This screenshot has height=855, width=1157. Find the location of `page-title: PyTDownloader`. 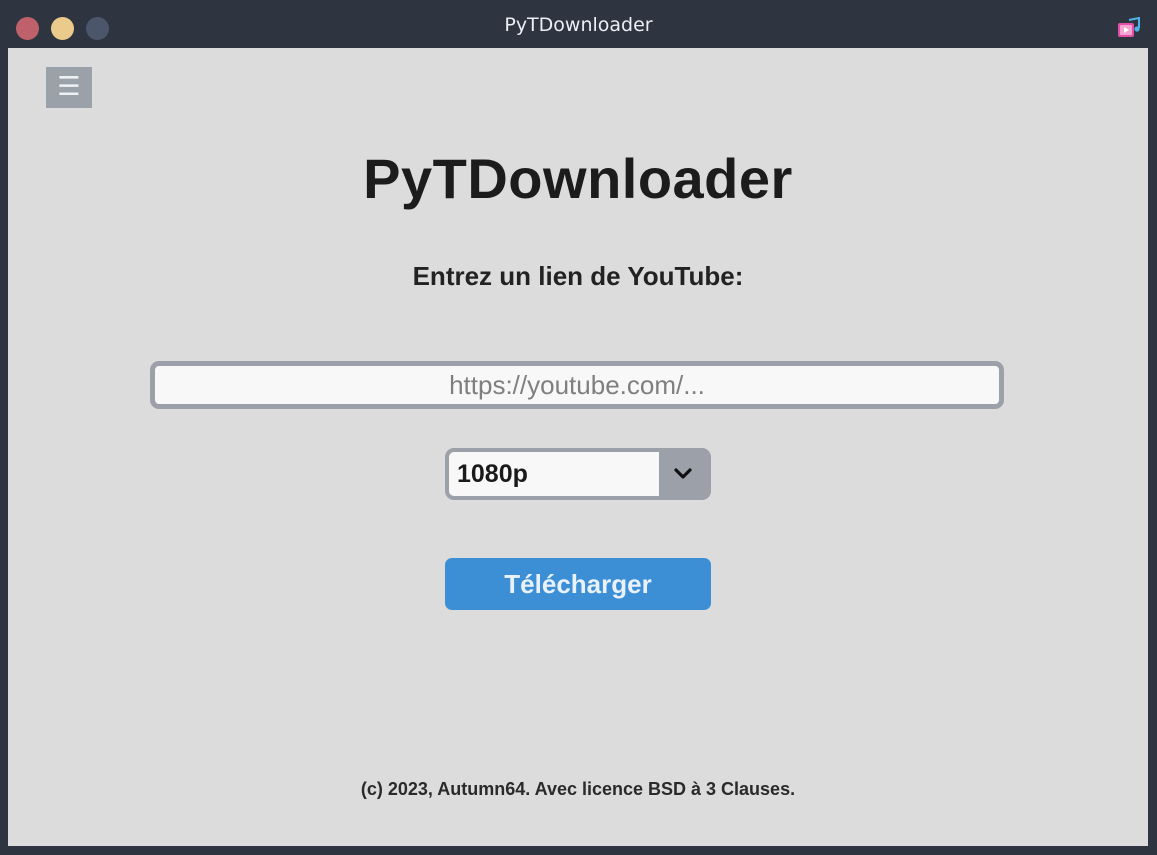

page-title: PyTDownloader is located at coordinates (578, 178).